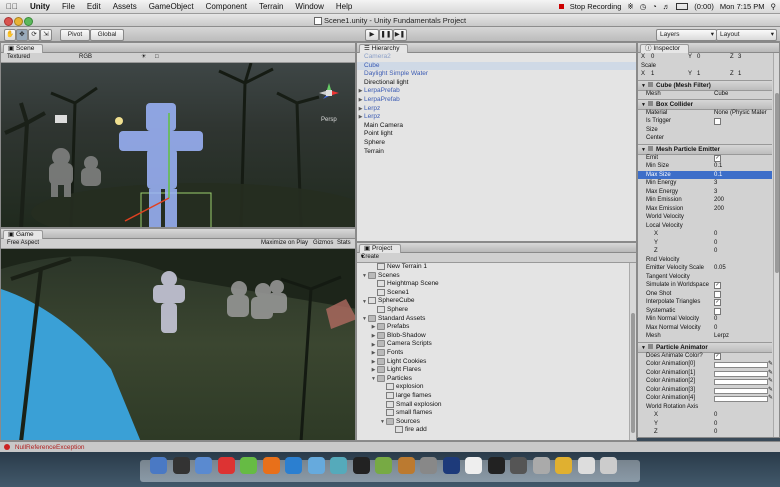  What do you see at coordinates (705, 381) in the screenshot?
I see `inspector-field: Color Animation[2] ✎` at bounding box center [705, 381].